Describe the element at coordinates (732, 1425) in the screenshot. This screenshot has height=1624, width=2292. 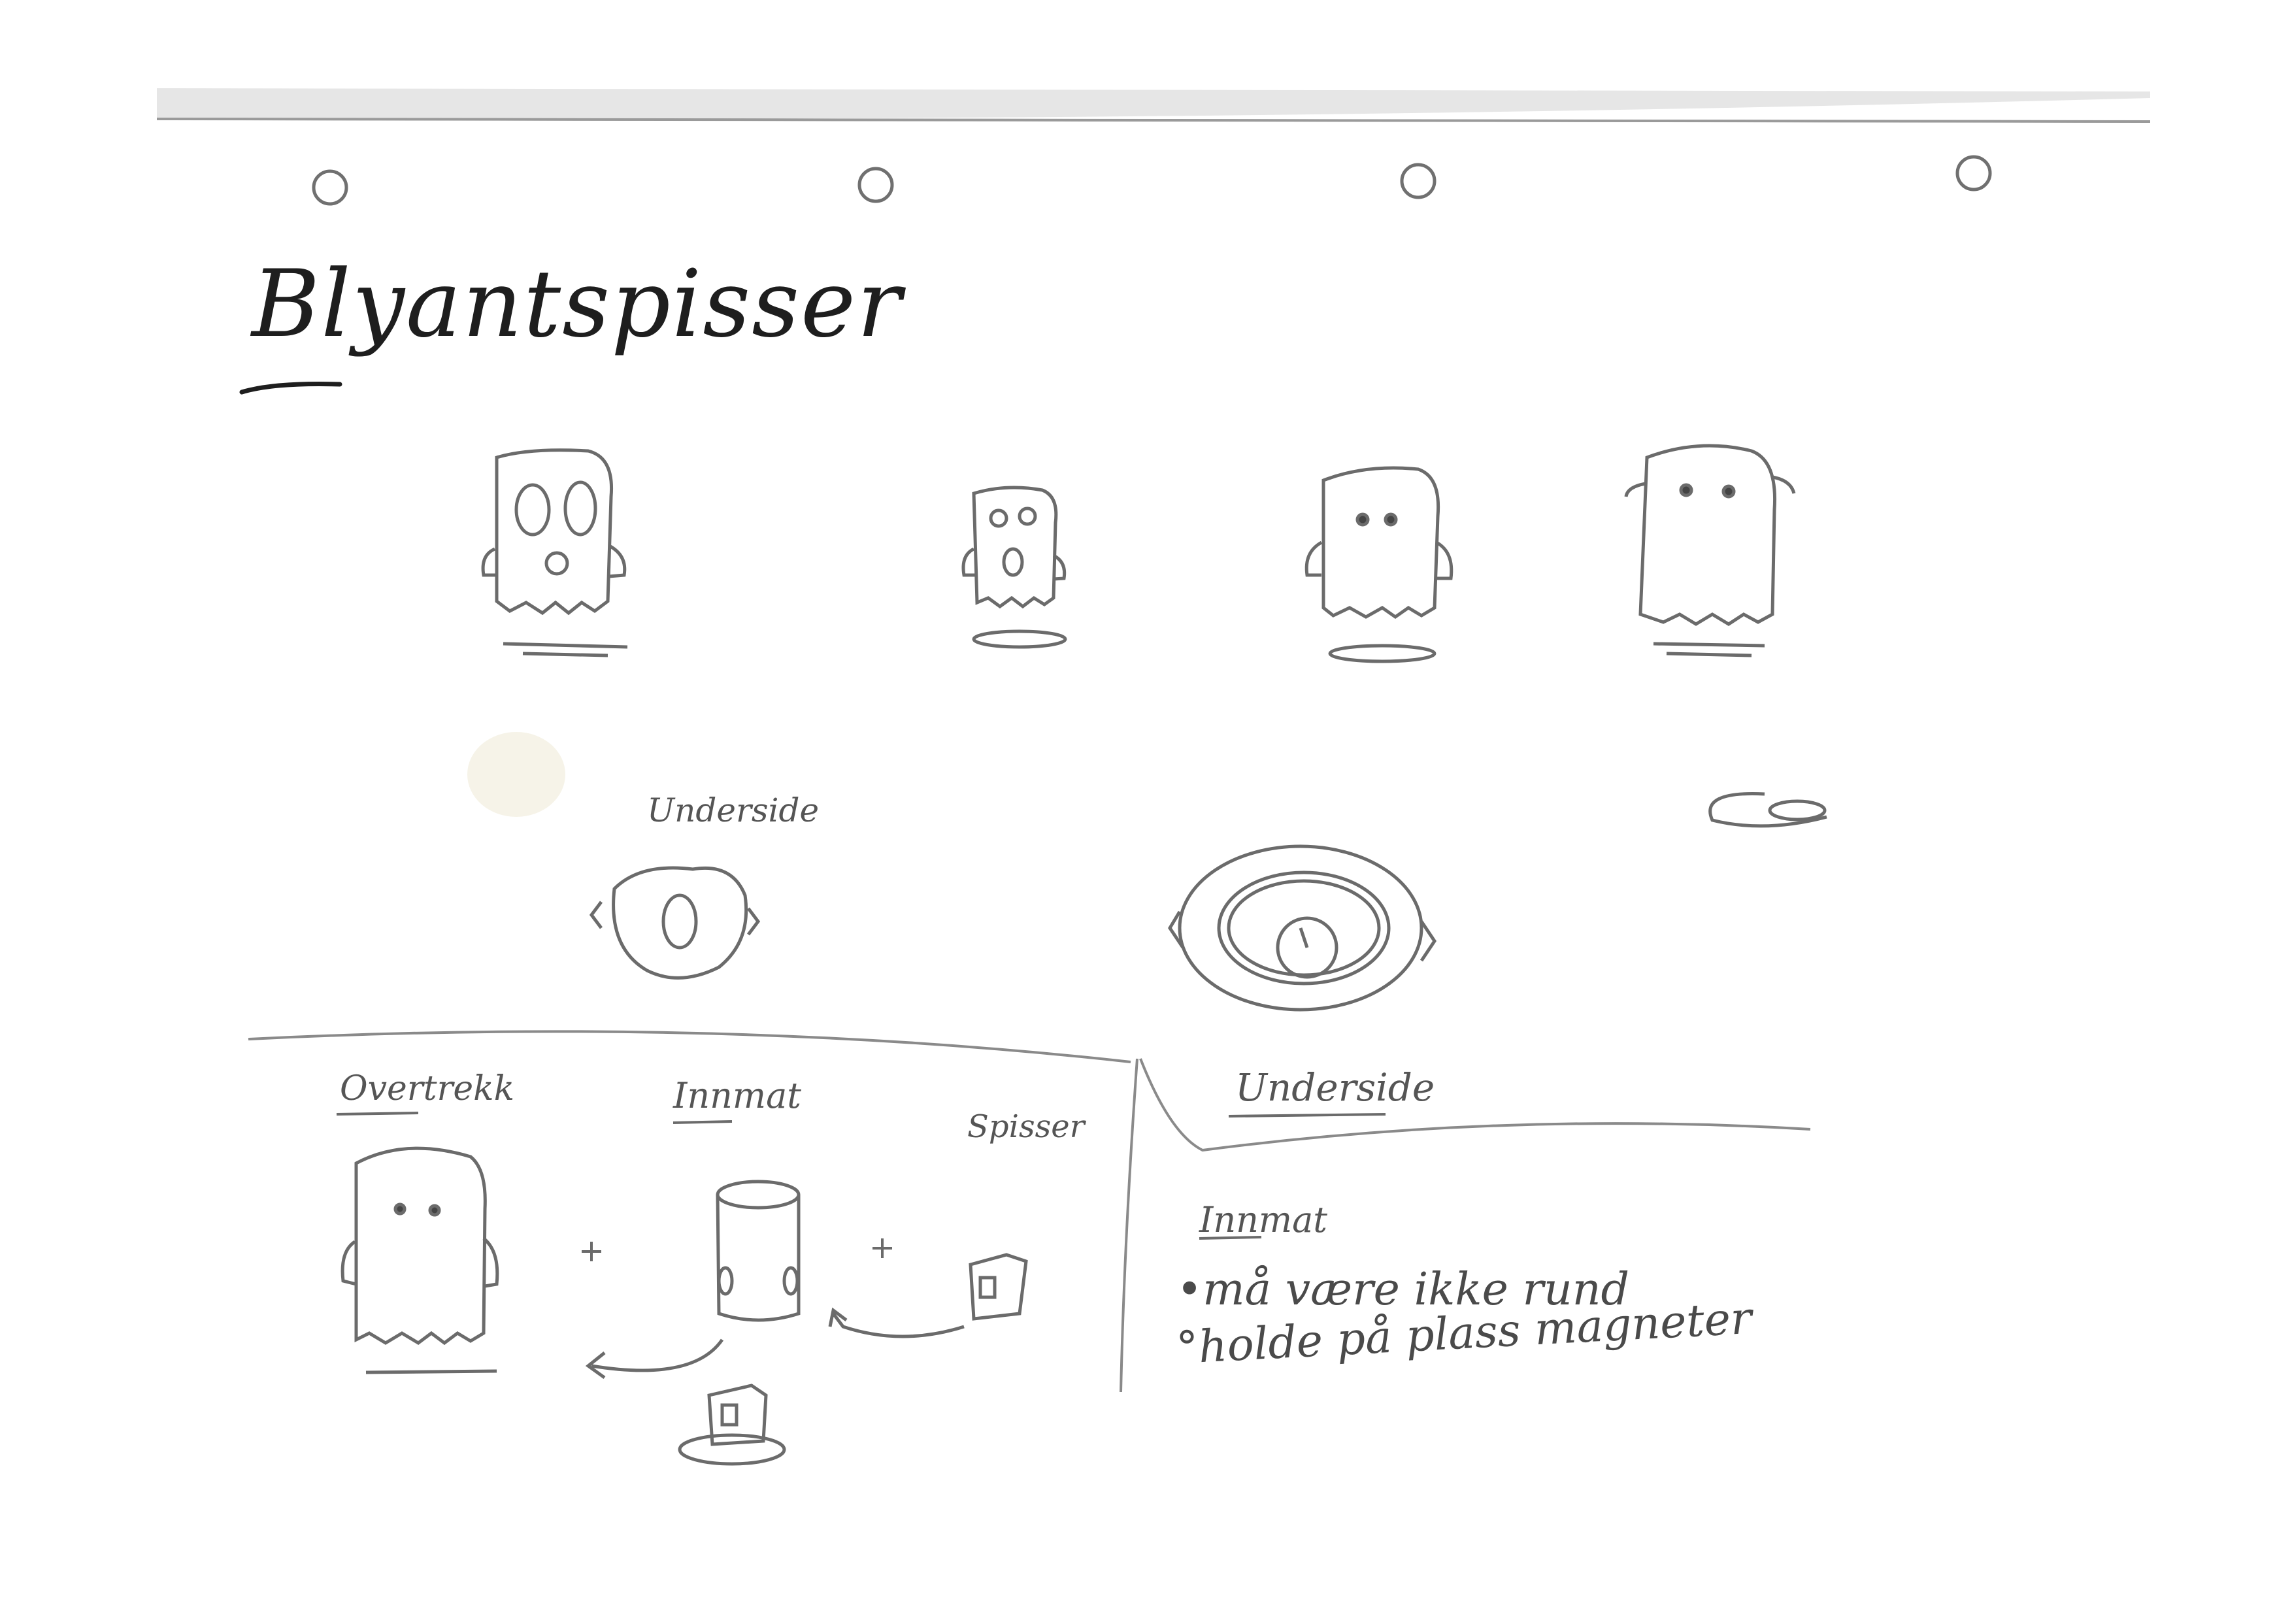
I see `assembled-sketch` at that location.